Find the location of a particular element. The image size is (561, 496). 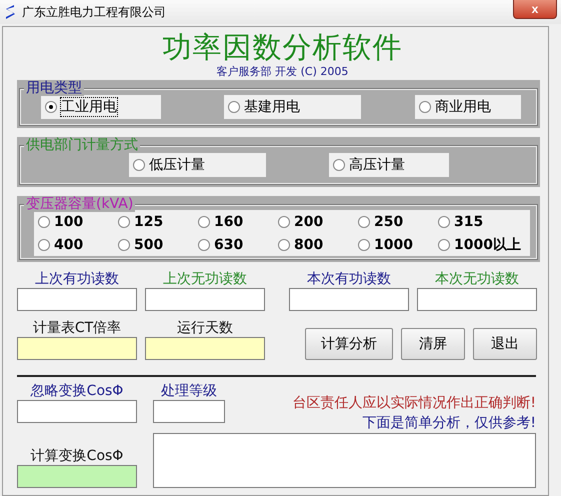

field-label: 上次无功读数 is located at coordinates (205, 279).